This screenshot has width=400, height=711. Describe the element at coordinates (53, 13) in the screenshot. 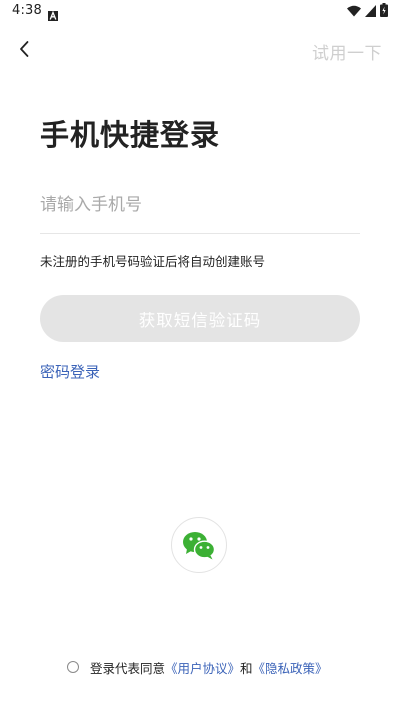

I see `a-notification-icon` at that location.